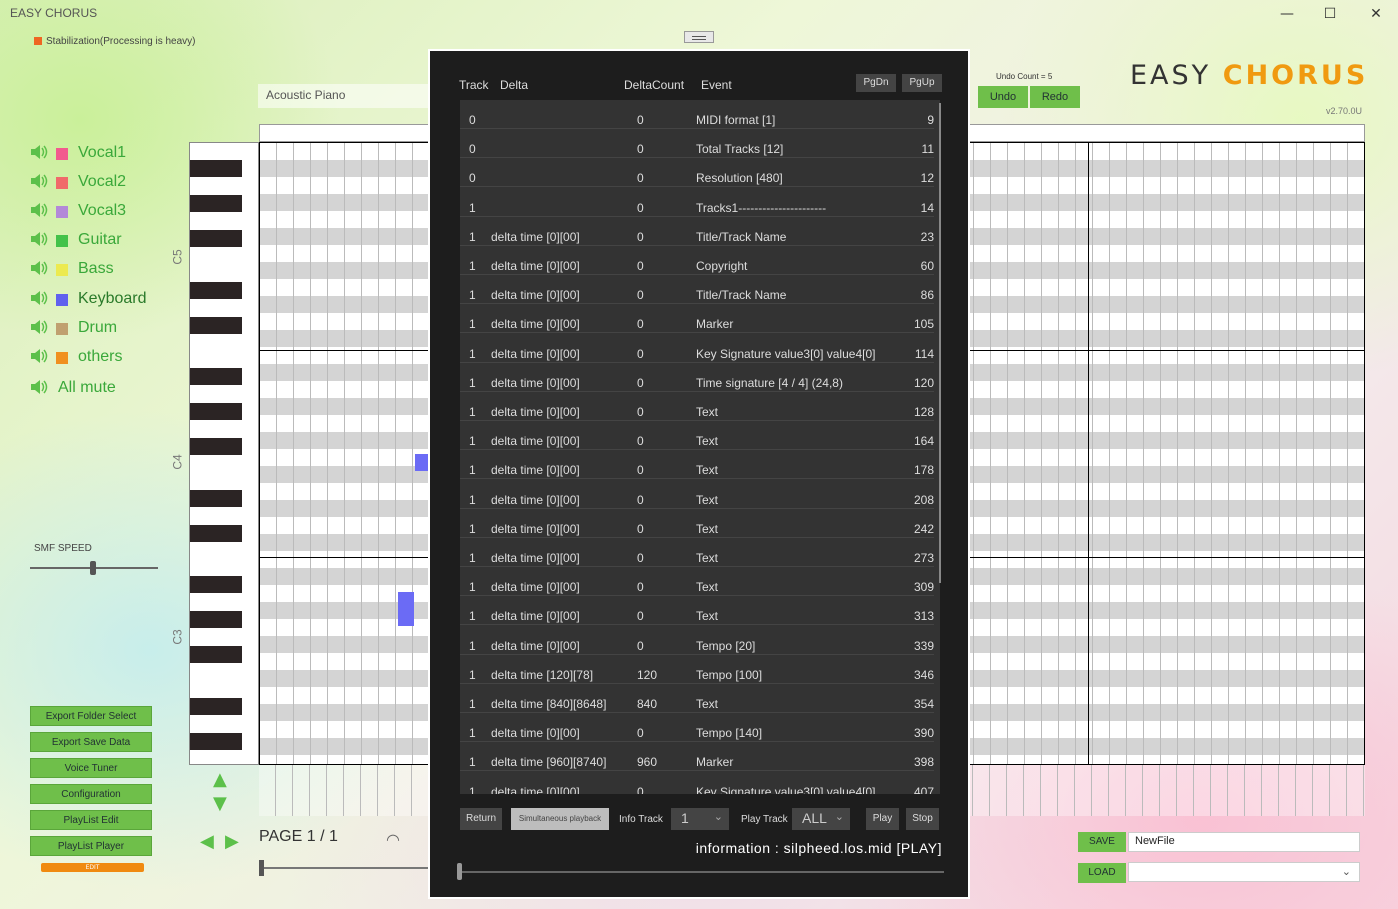  I want to click on event-row: 1 delta time [0][00] 0 Text 313, so click(697, 611).